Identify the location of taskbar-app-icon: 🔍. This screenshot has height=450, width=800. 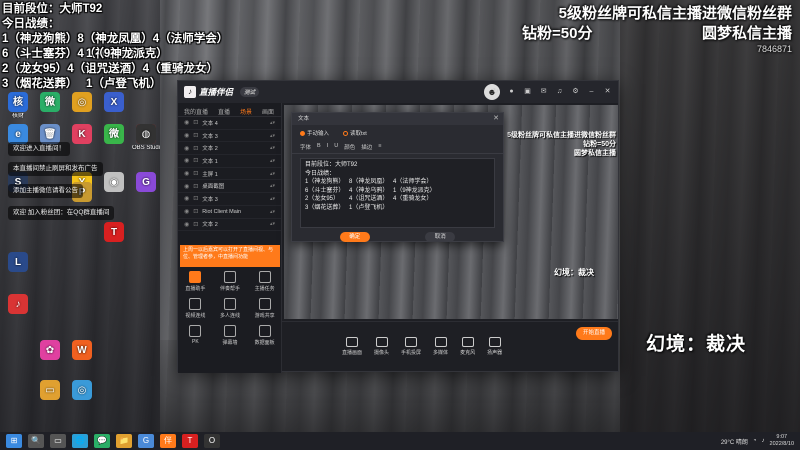
(36, 441).